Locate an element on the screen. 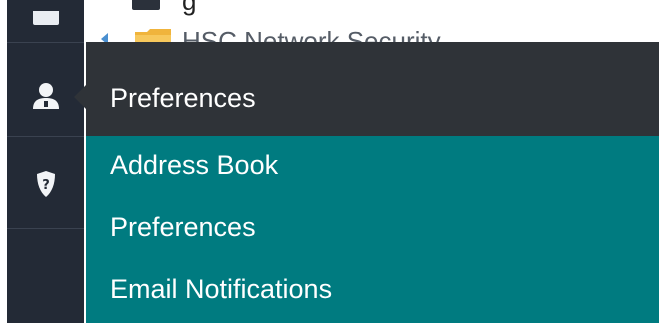  user-icon is located at coordinates (45, 96).